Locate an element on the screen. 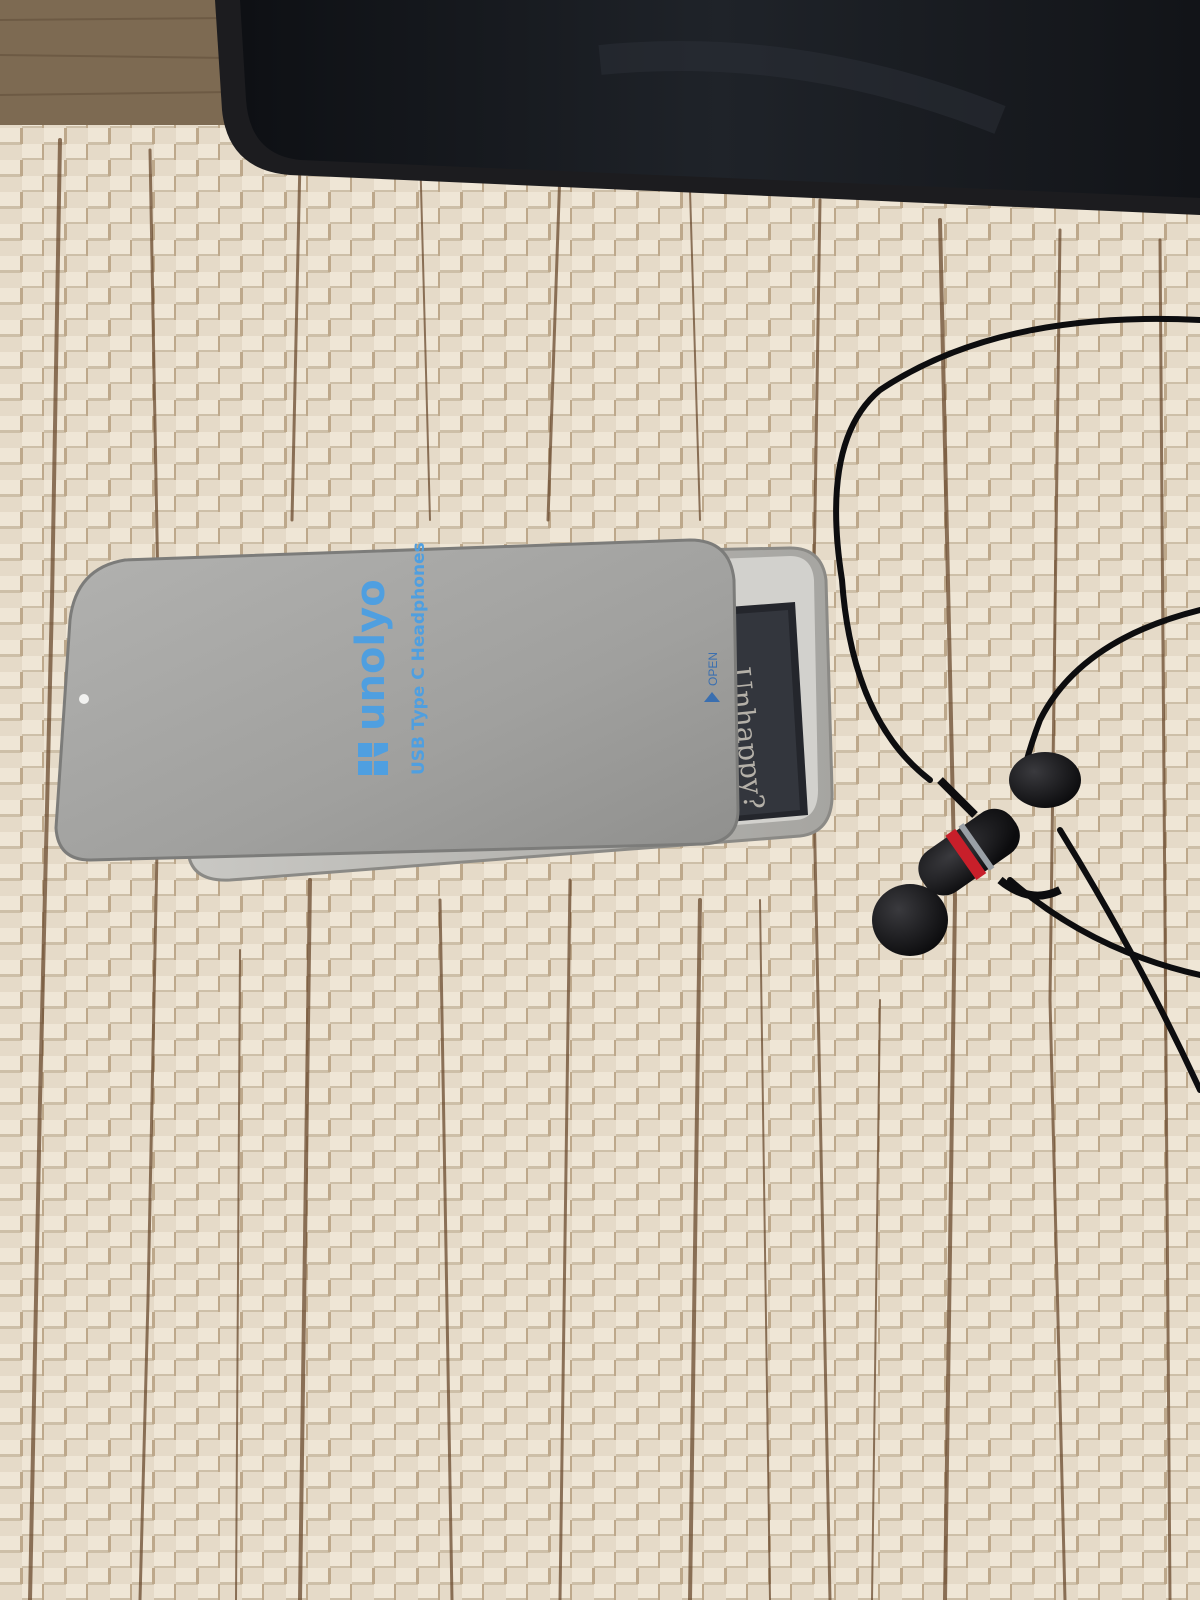  tin-open-label: OPEN is located at coordinates (713, 669).